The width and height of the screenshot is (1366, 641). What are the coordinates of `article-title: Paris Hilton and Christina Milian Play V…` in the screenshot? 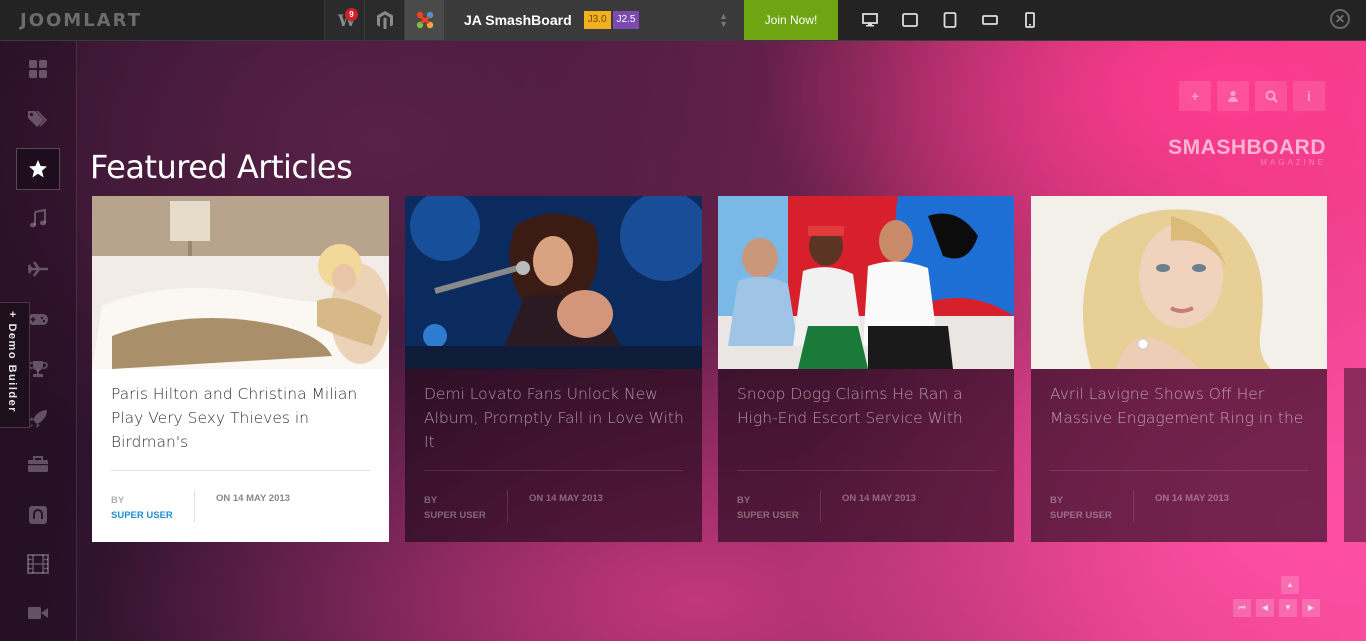 It's located at (241, 418).